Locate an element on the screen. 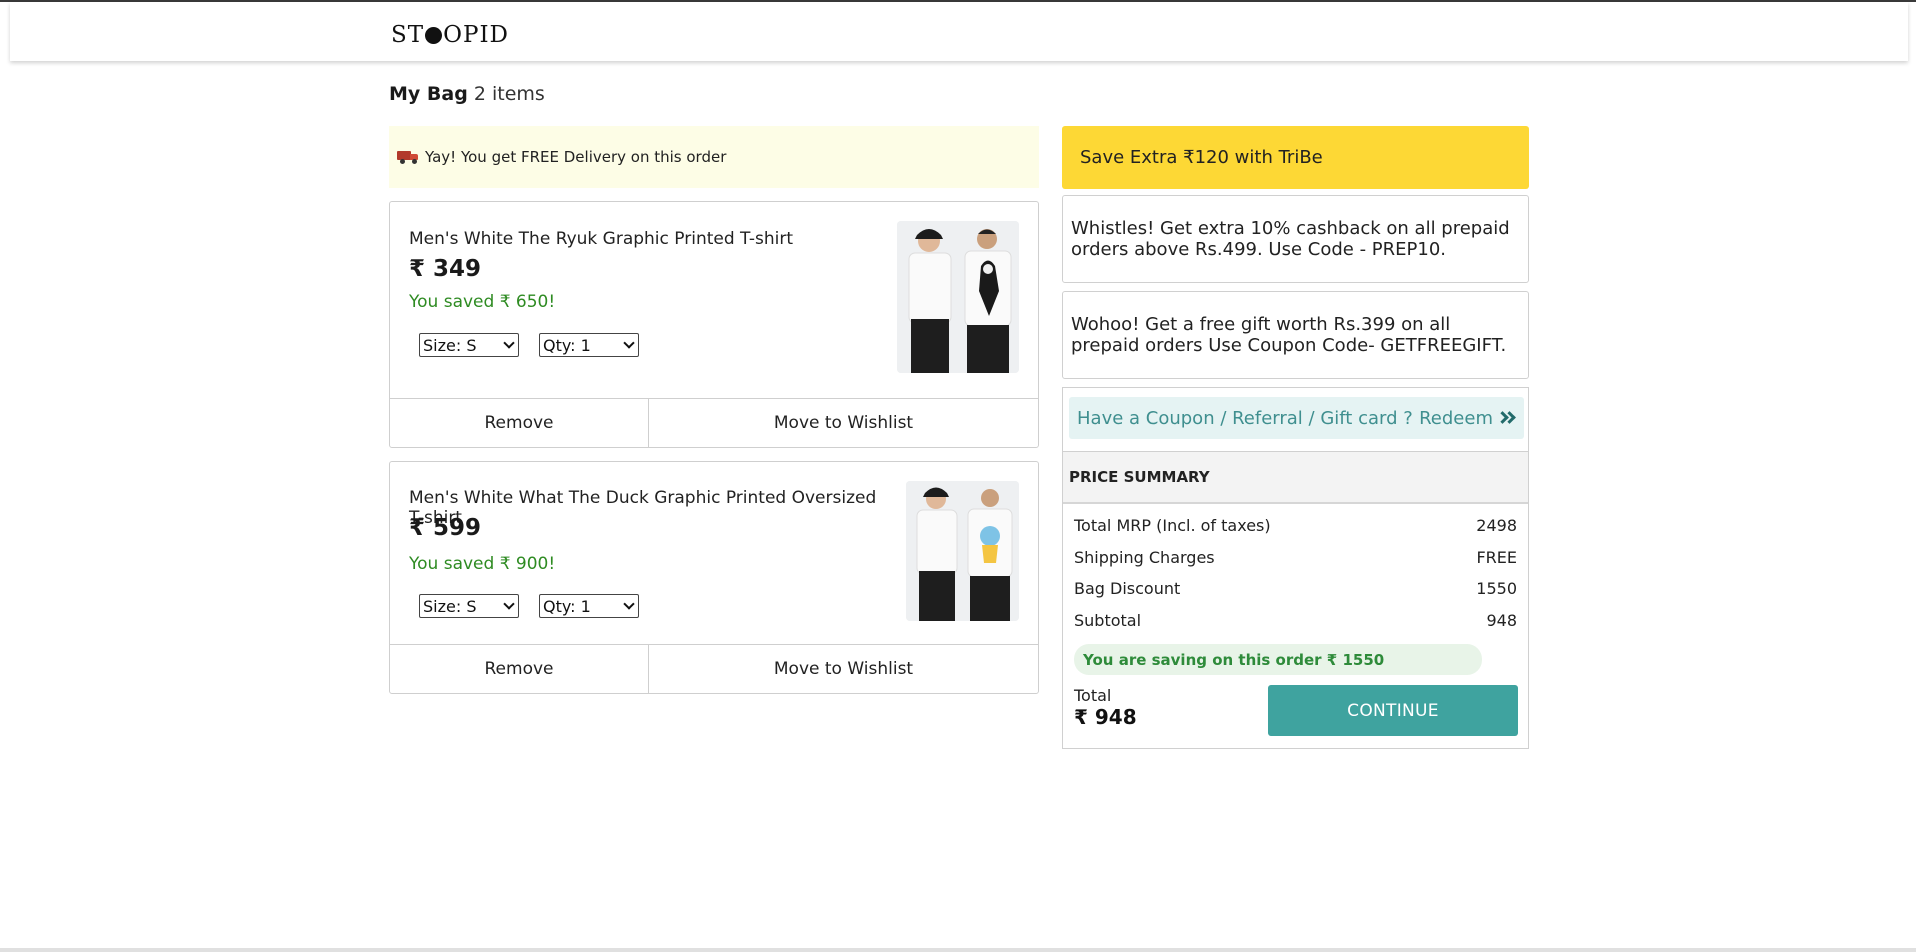  summary-row-value: FREE is located at coordinates (1496, 557).